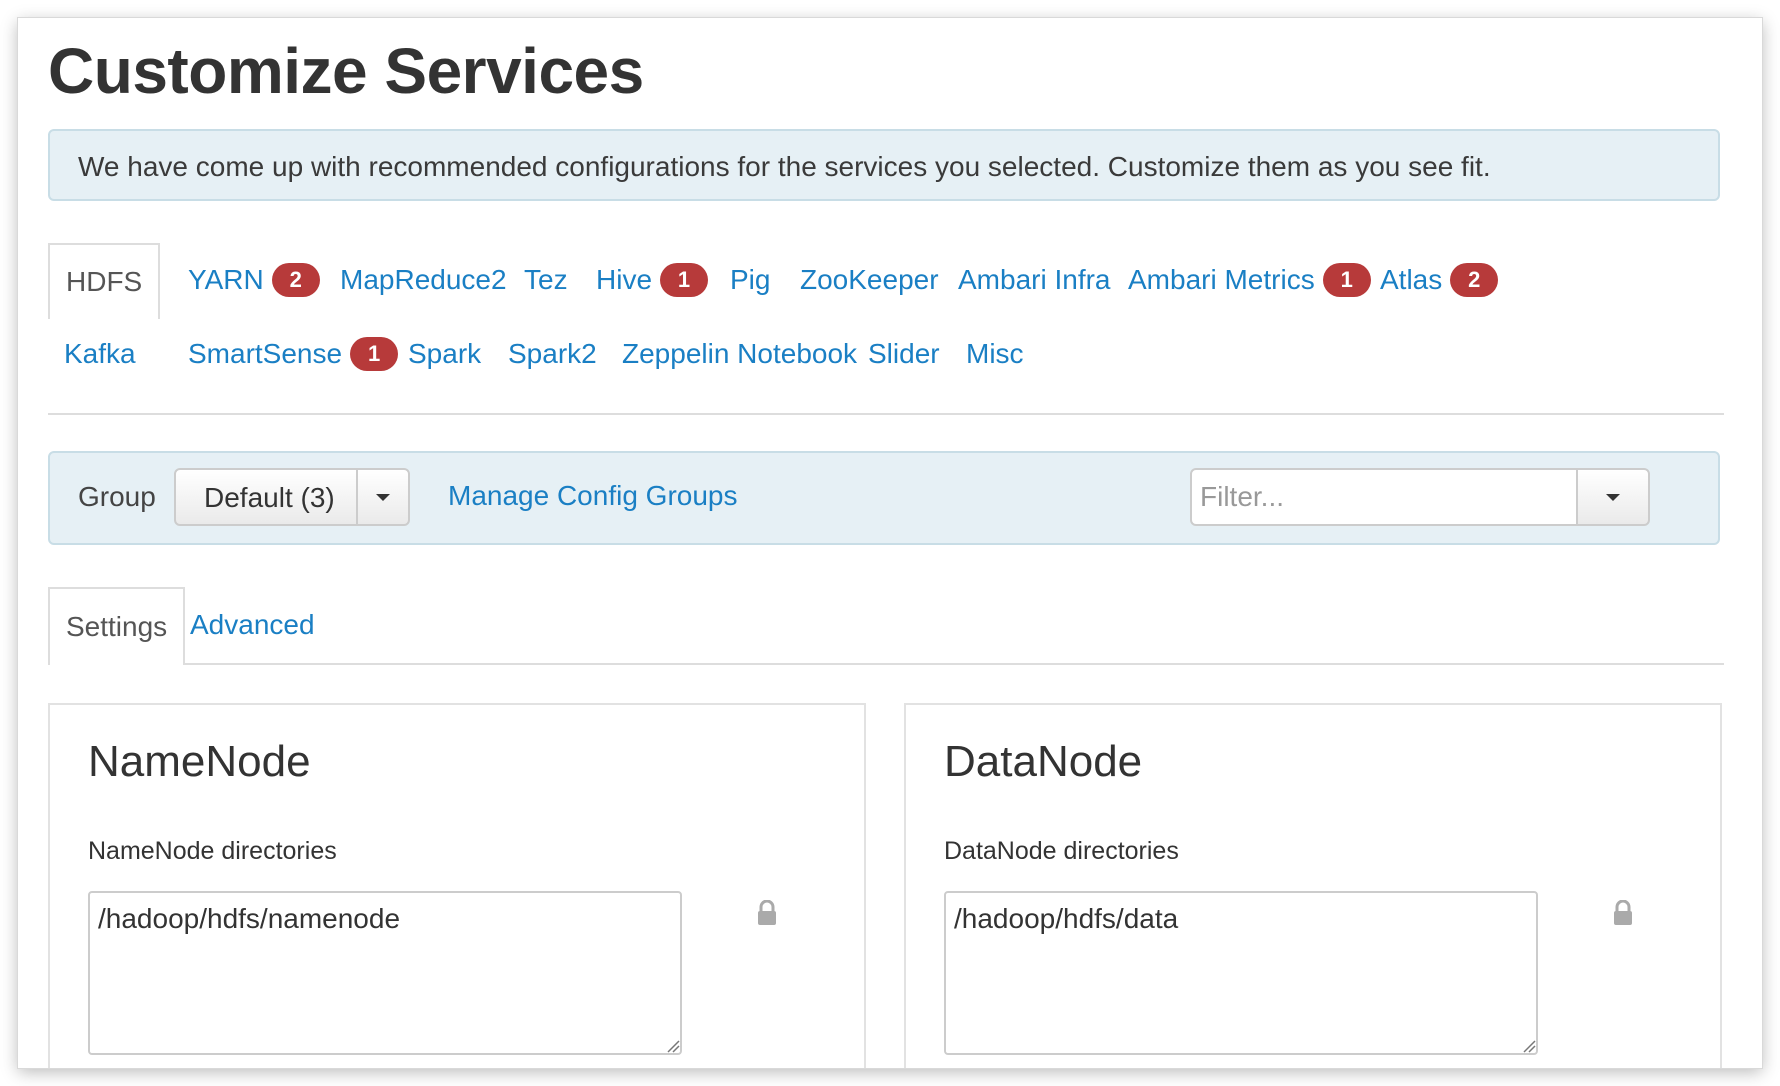  Describe the element at coordinates (346, 71) in the screenshot. I see `page-title: Customize Services` at that location.